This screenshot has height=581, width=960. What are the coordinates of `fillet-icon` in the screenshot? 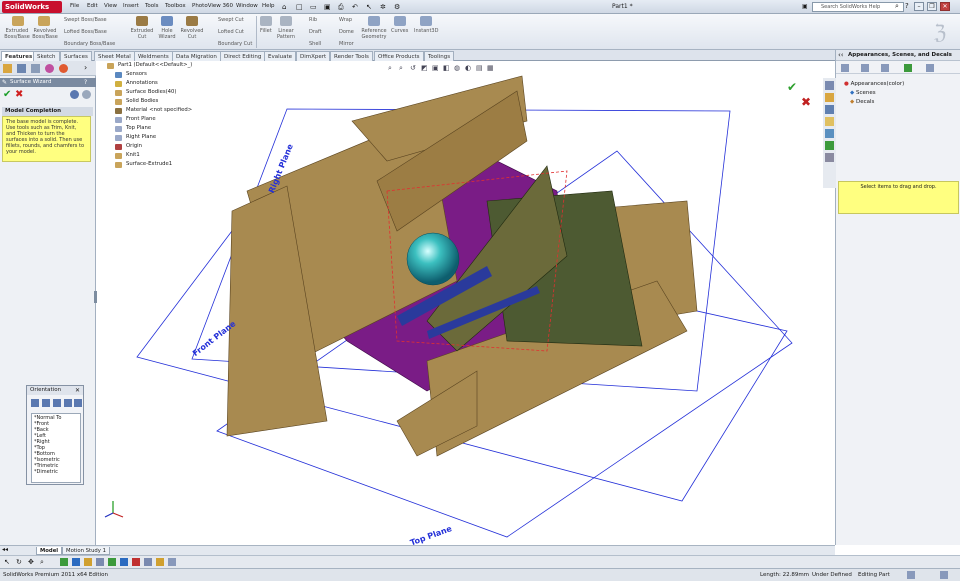 It's located at (266, 21).